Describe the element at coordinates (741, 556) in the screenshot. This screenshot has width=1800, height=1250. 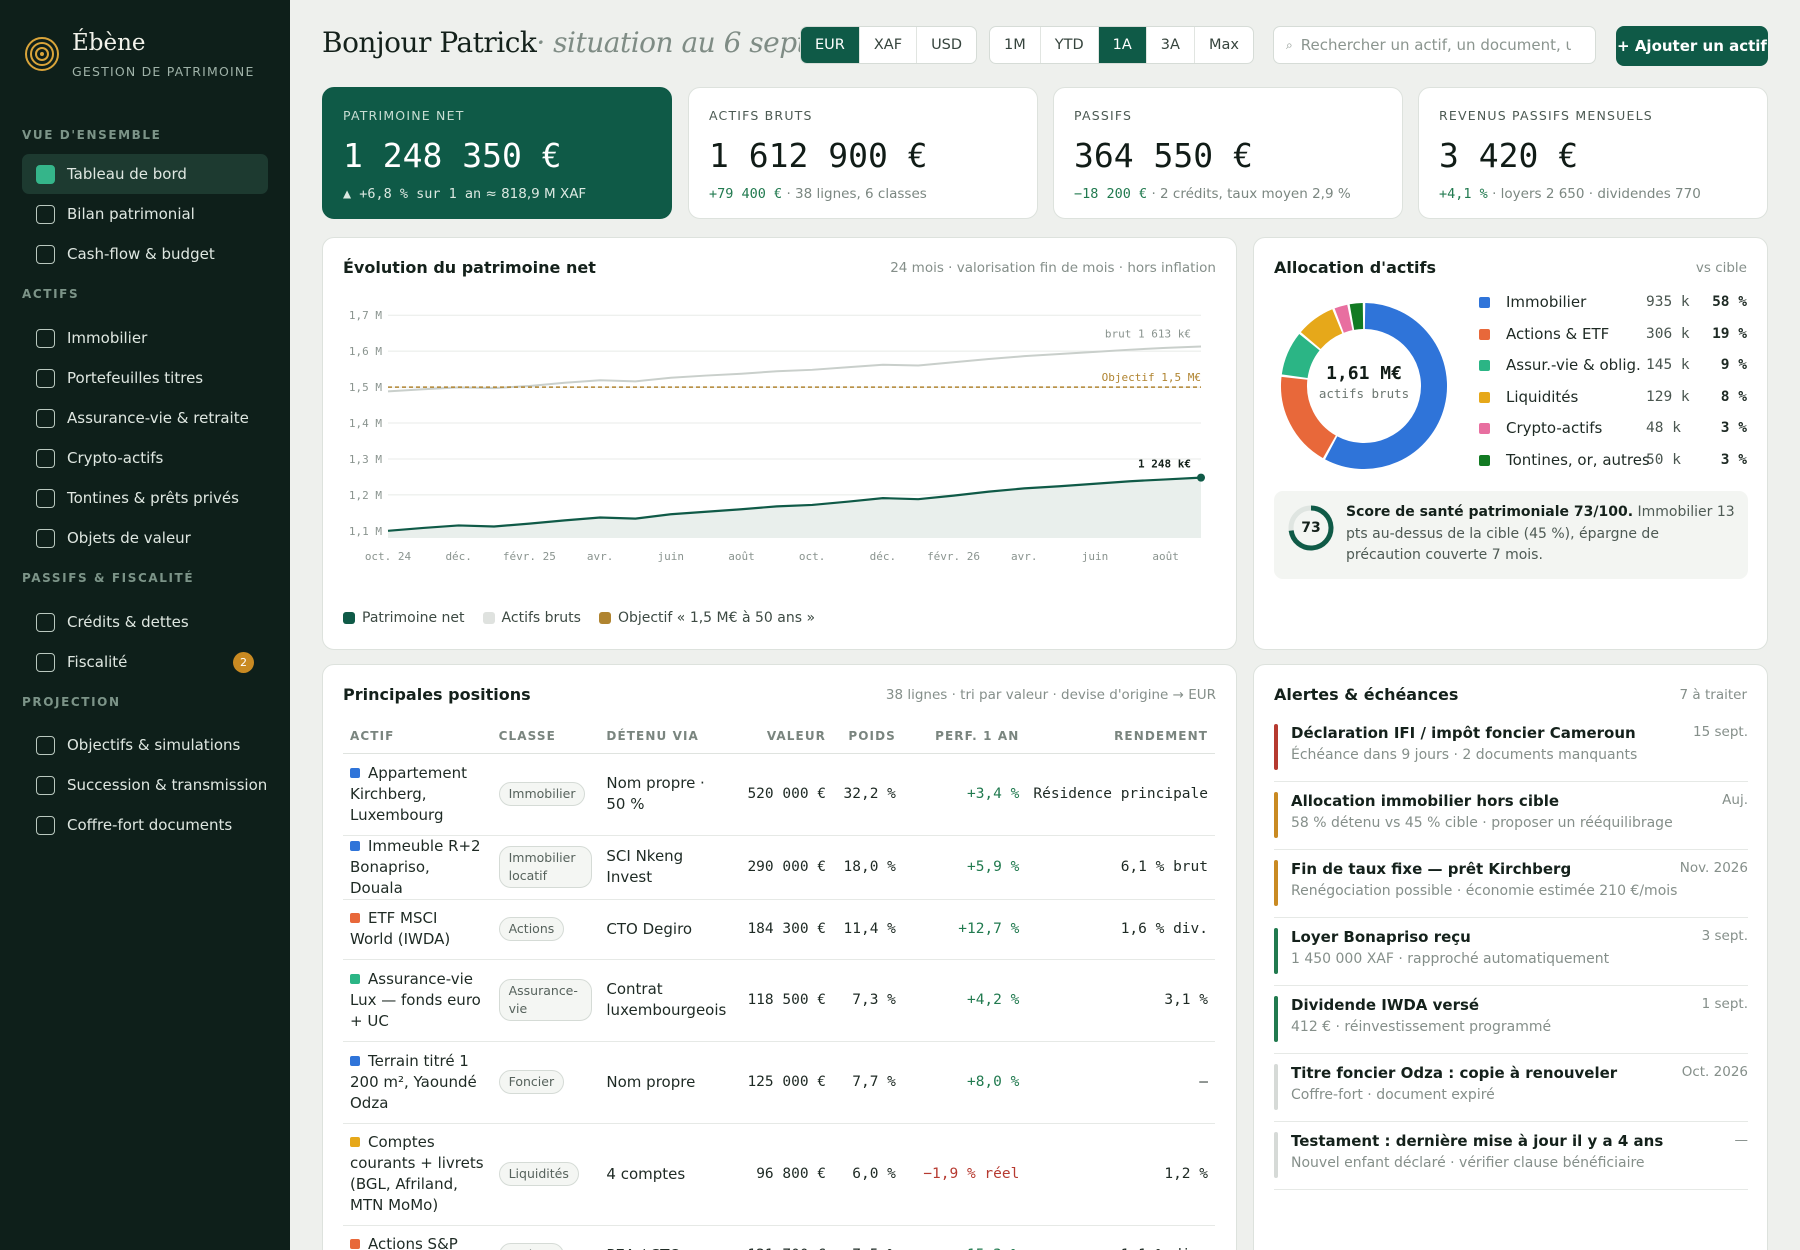
I see `x-tick-label: août` at that location.